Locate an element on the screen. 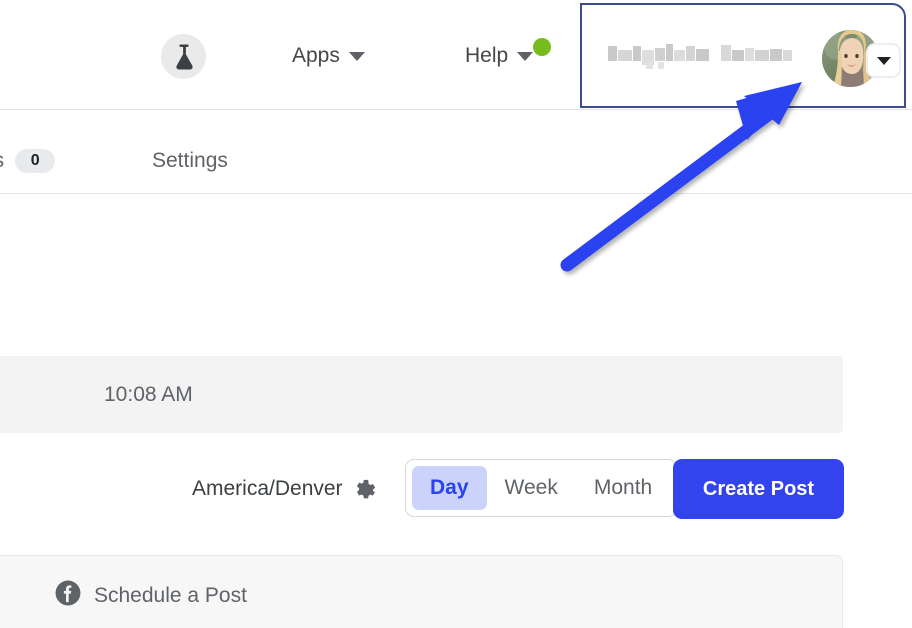 The image size is (912, 628). timezone-selector: America/Denver is located at coordinates (285, 489).